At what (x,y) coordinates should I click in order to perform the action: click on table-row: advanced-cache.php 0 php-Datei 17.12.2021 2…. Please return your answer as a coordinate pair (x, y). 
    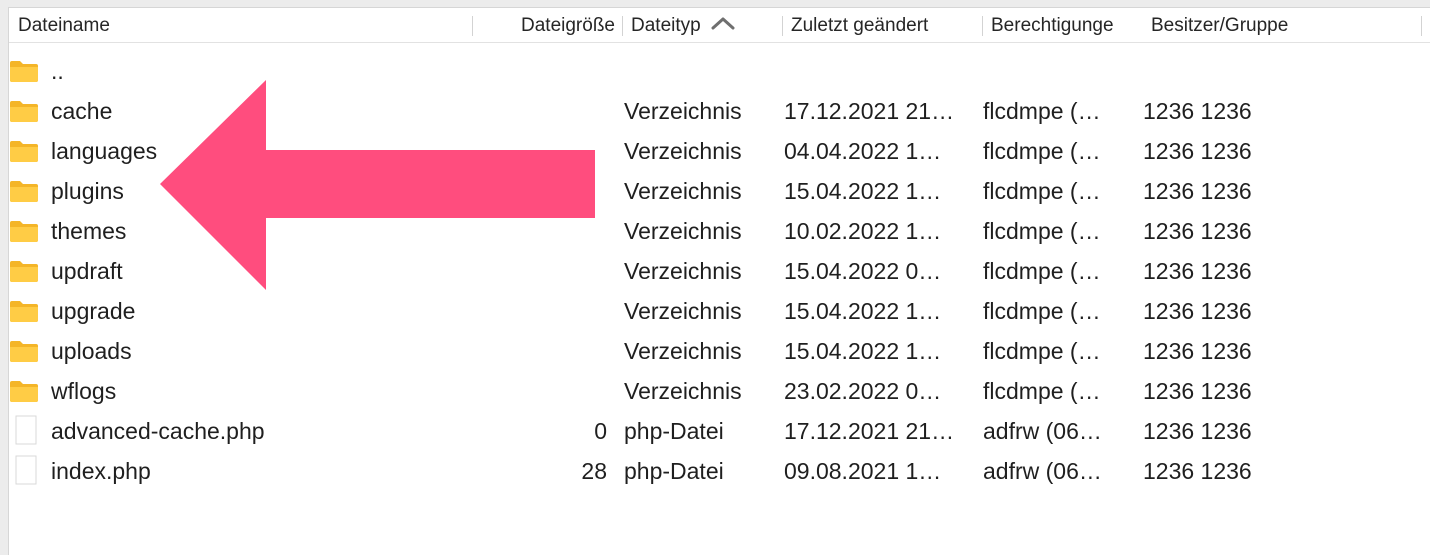
    Looking at the image, I should click on (719, 431).